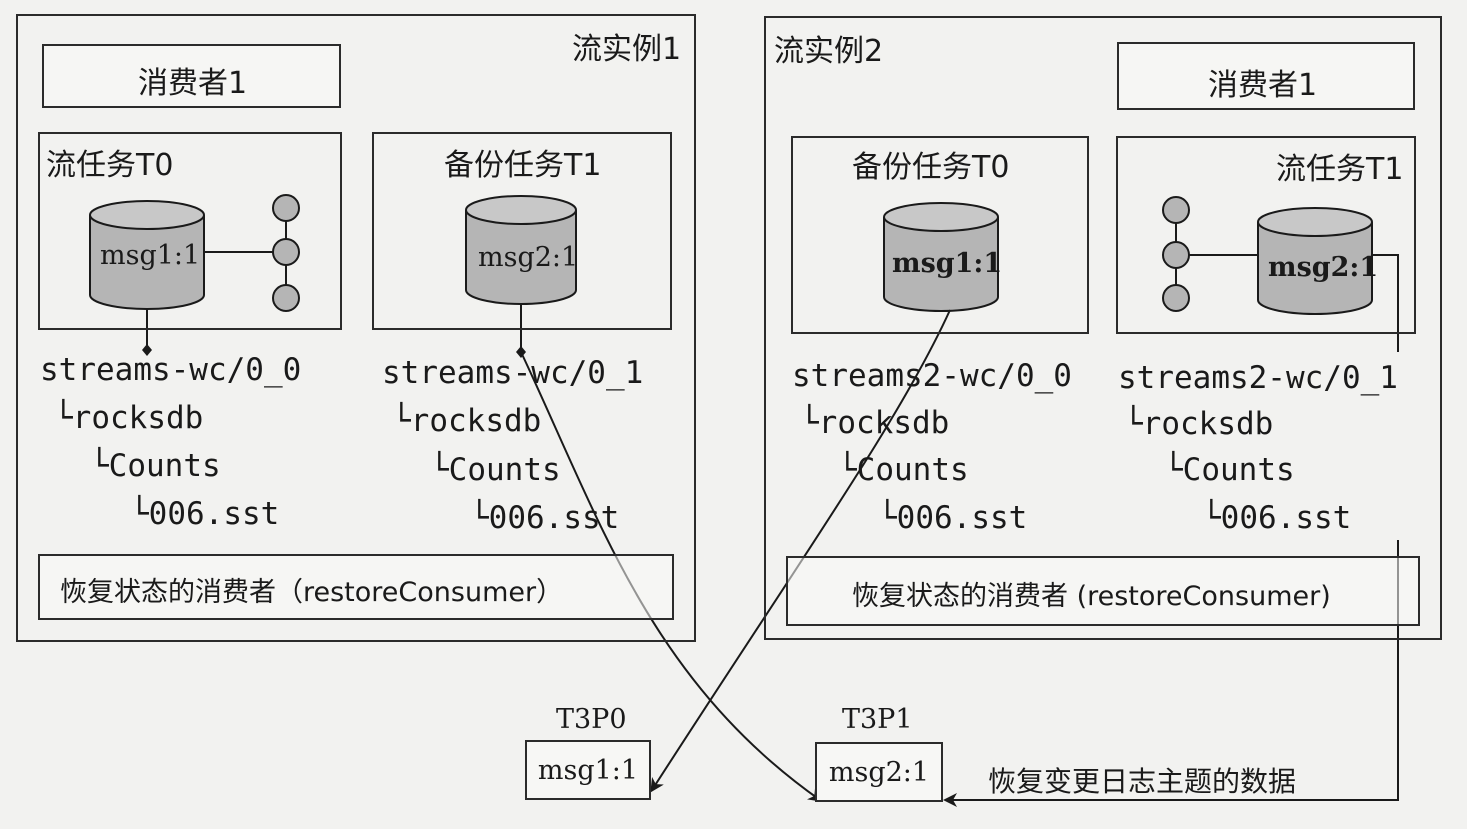 Image resolution: width=1467 pixels, height=829 pixels. Describe the element at coordinates (877, 719) in the screenshot. I see `topic-partition-name: T3P1` at that location.